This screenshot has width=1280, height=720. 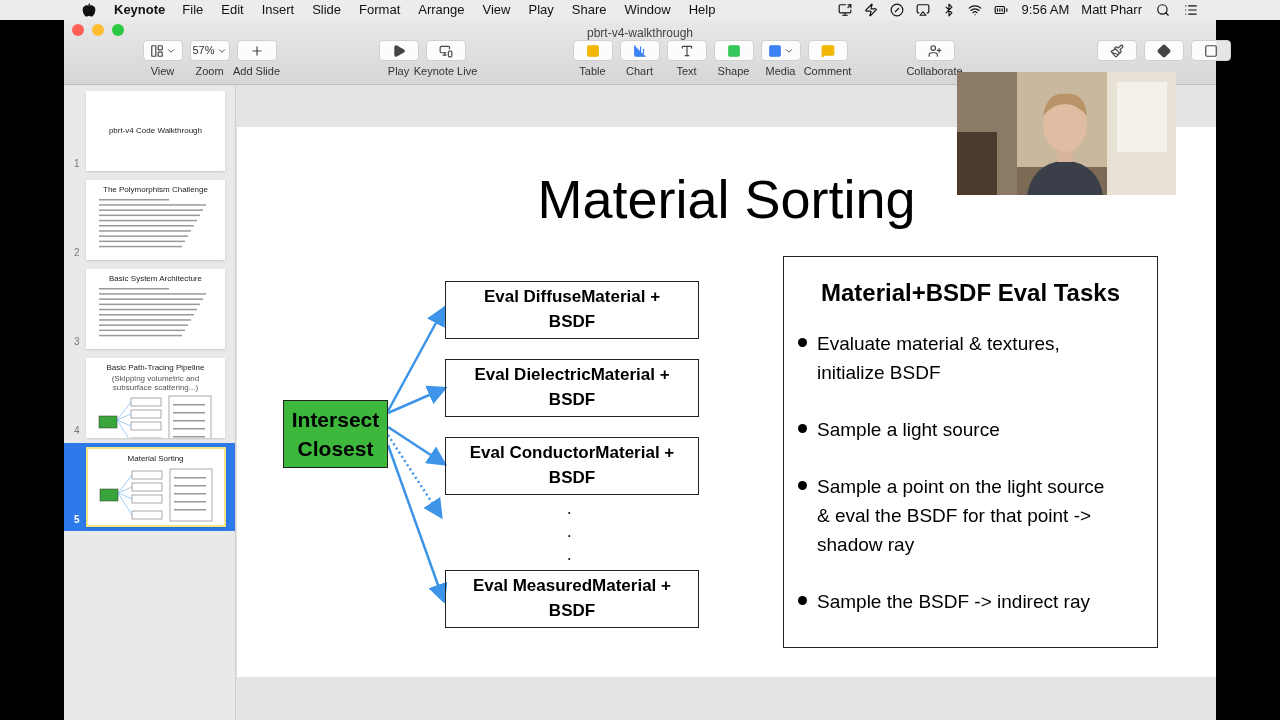 I want to click on zoom-value: 57%, so click(x=203, y=51).